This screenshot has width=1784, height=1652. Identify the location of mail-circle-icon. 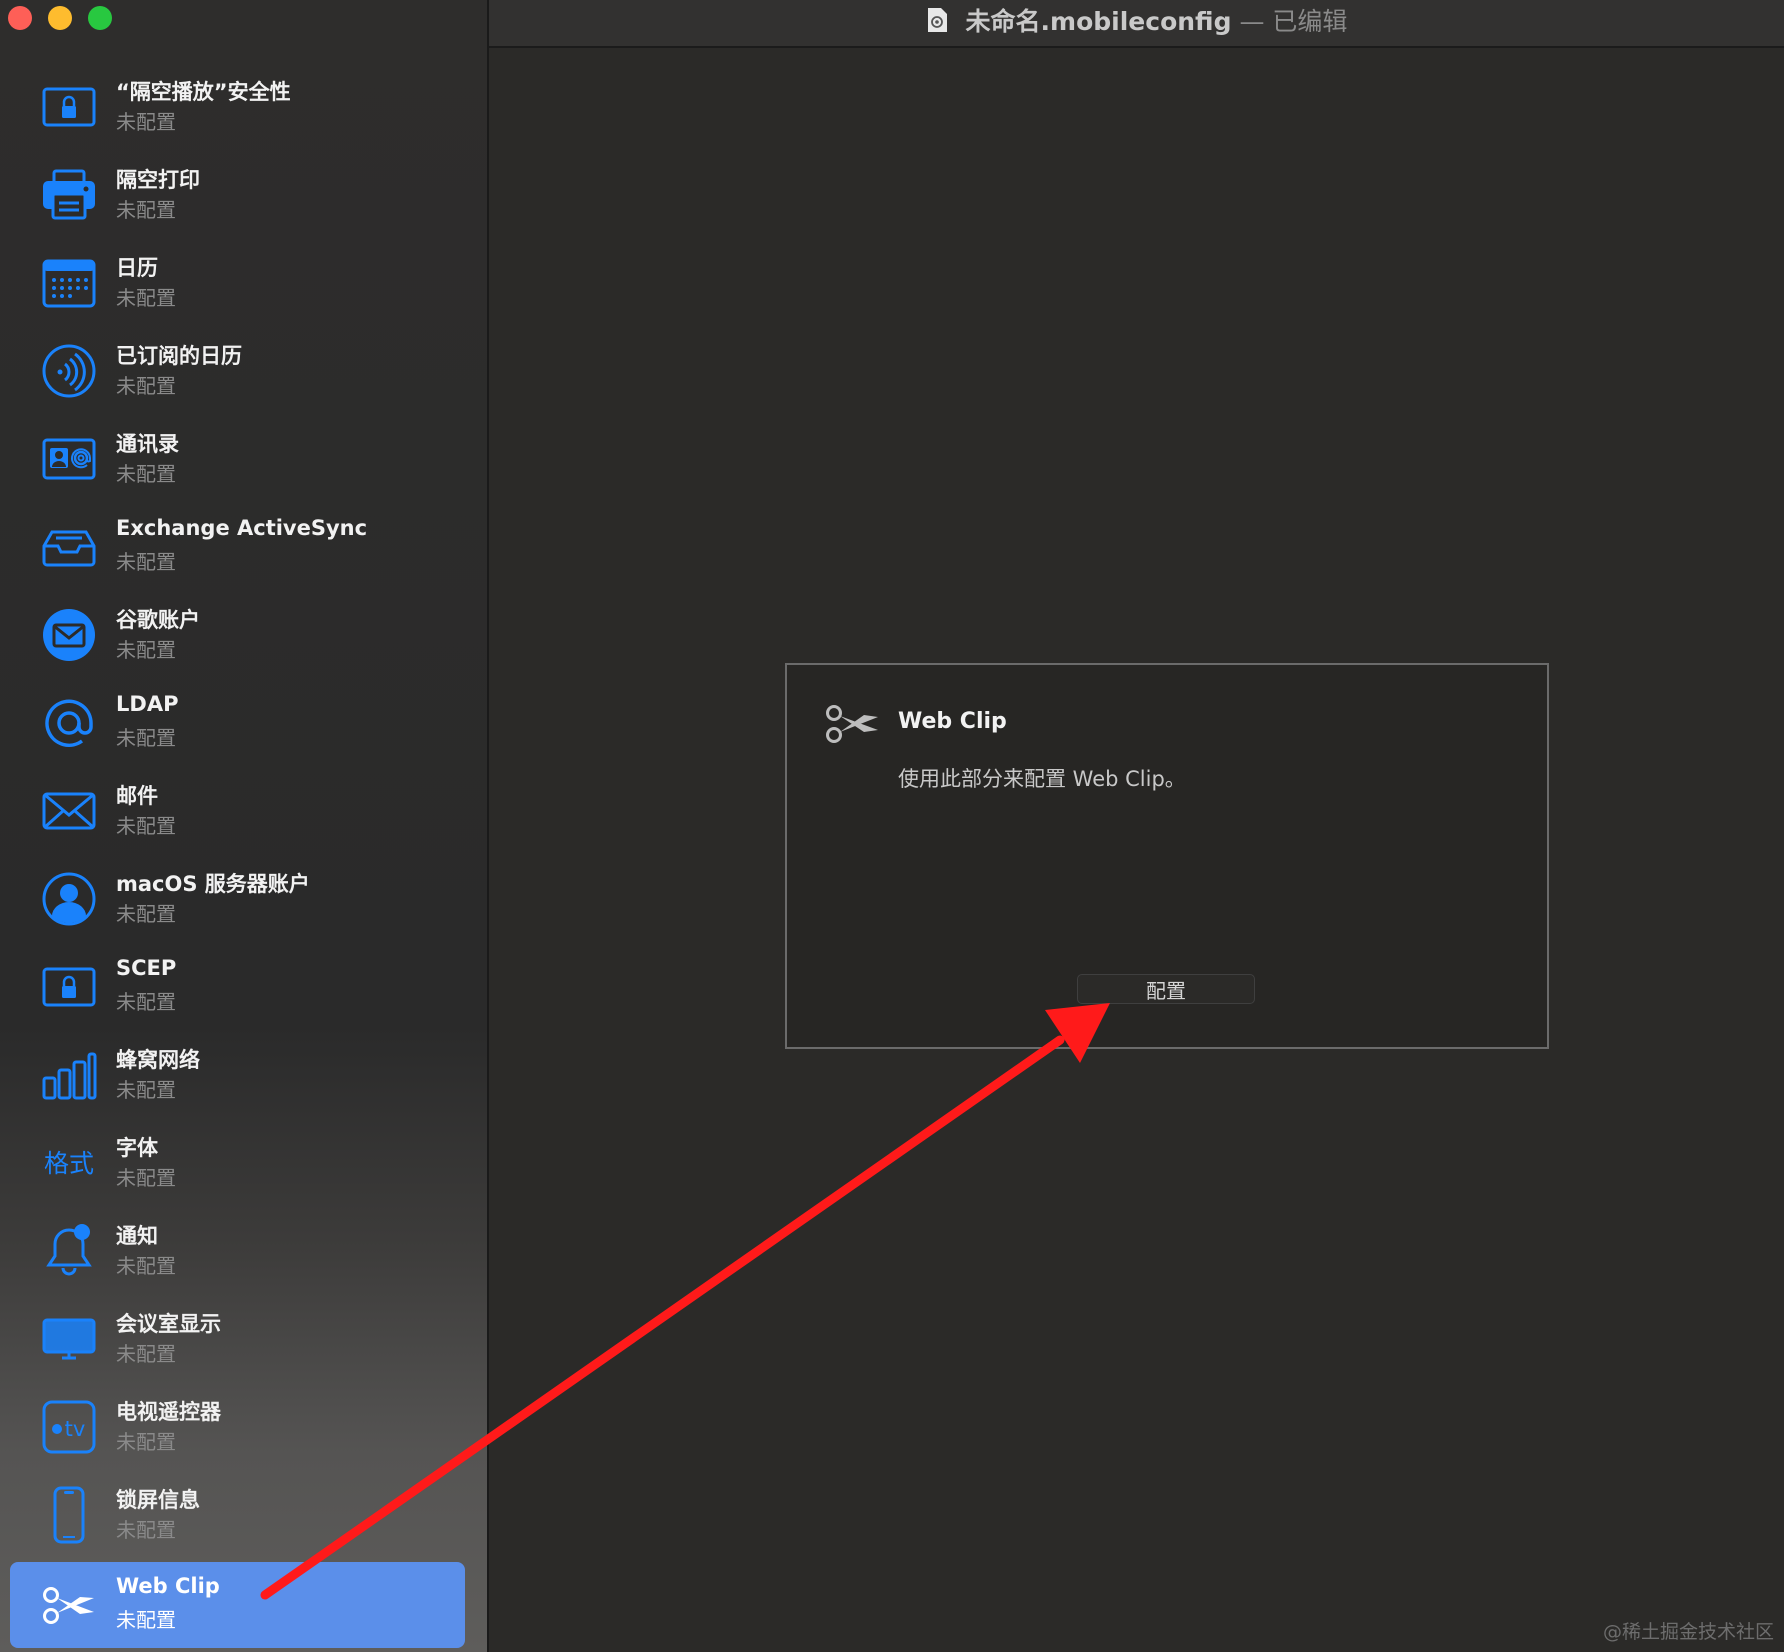
(69, 635).